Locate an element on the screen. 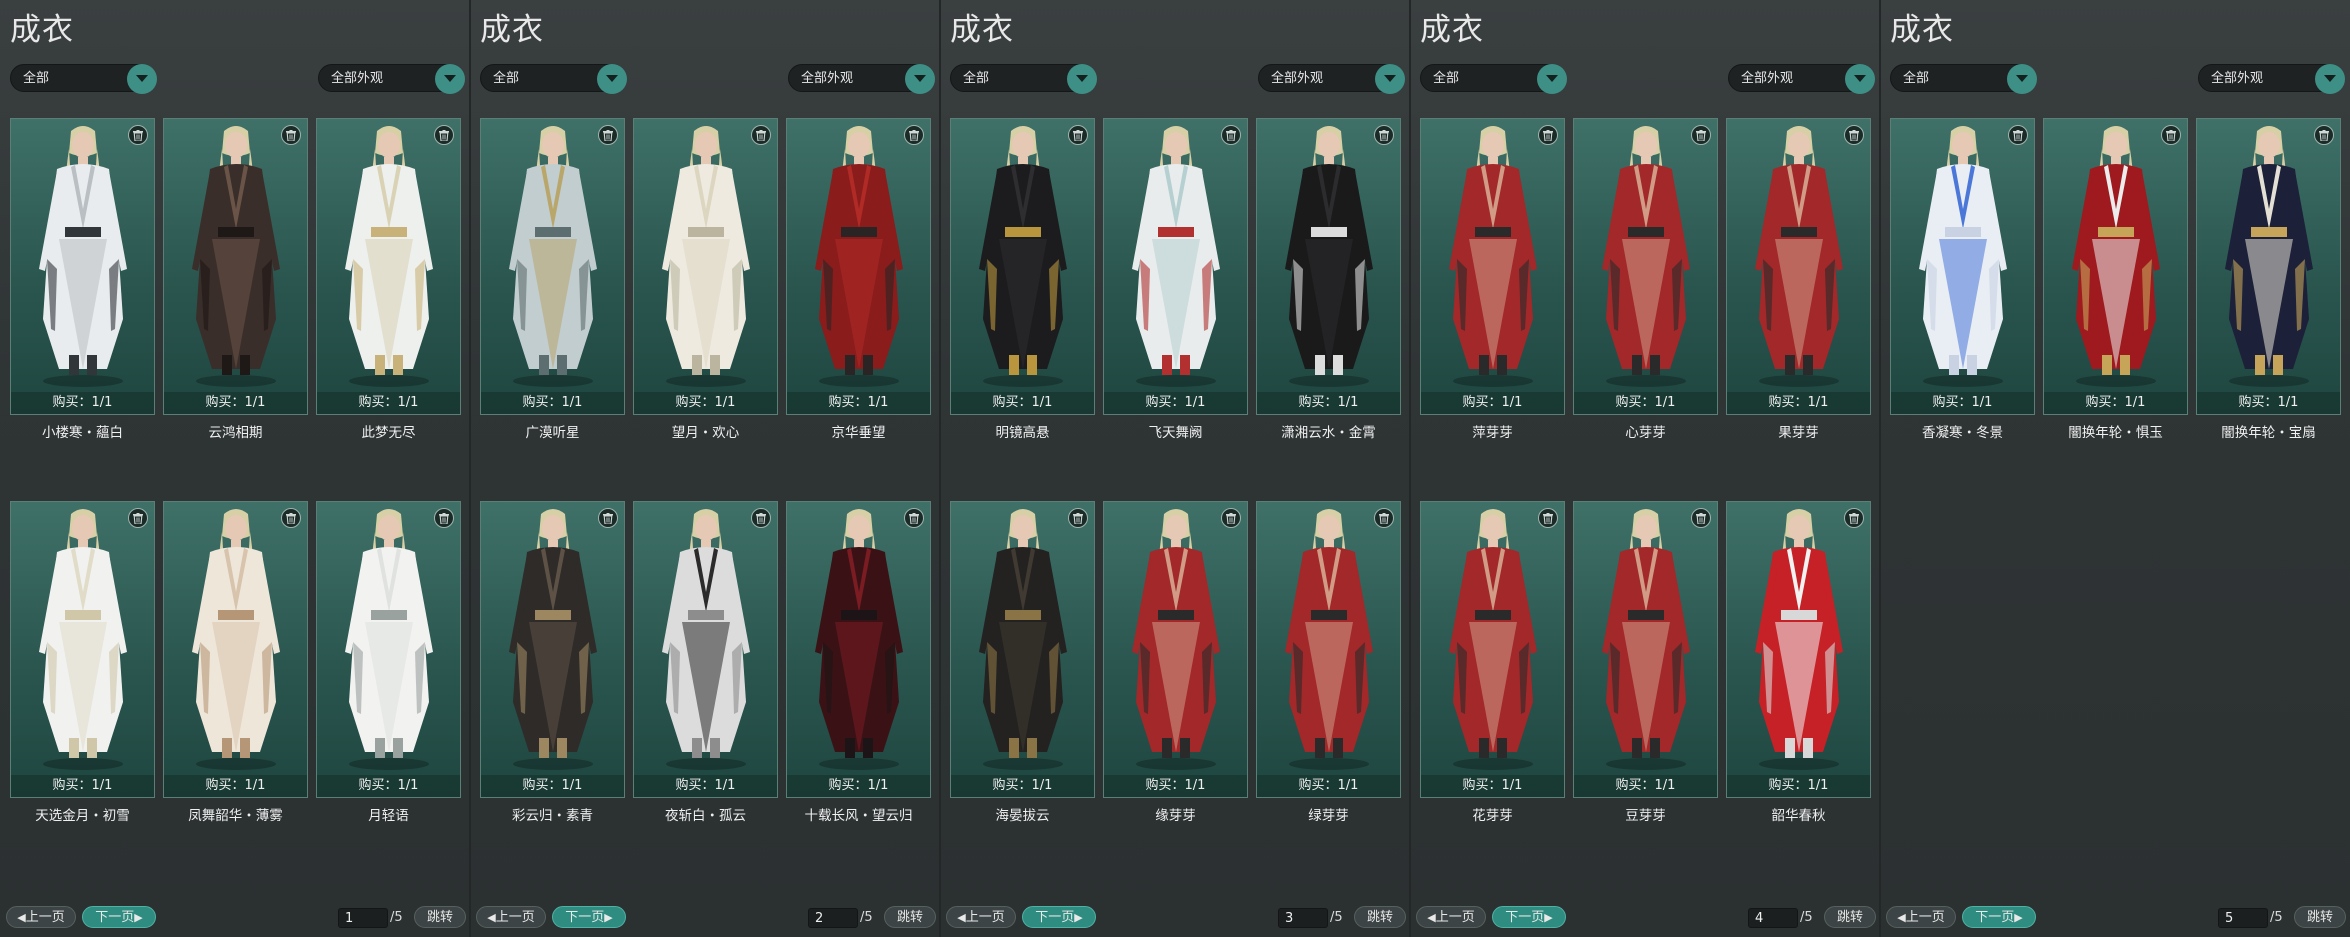 The height and width of the screenshot is (937, 2350). page-number-input: 4 is located at coordinates (1773, 918).